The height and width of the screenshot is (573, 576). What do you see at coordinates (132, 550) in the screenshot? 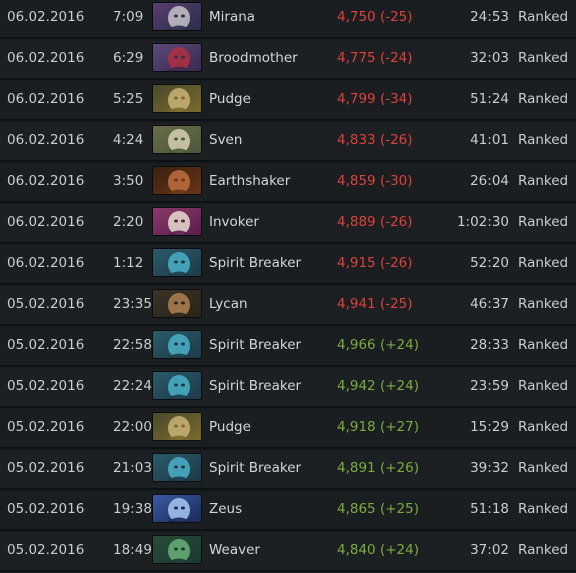
I see `match-time: 18:49` at bounding box center [132, 550].